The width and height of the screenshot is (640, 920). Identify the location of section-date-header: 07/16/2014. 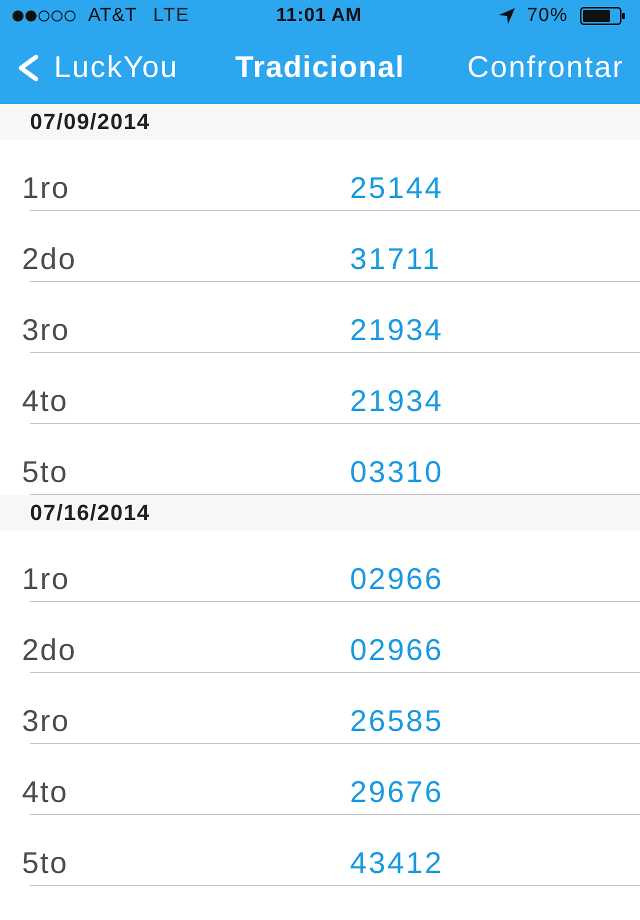
(320, 513).